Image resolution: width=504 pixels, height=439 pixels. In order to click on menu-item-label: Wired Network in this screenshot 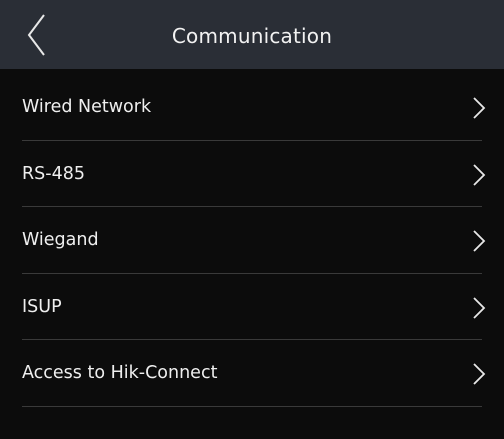, I will do `click(87, 107)`.